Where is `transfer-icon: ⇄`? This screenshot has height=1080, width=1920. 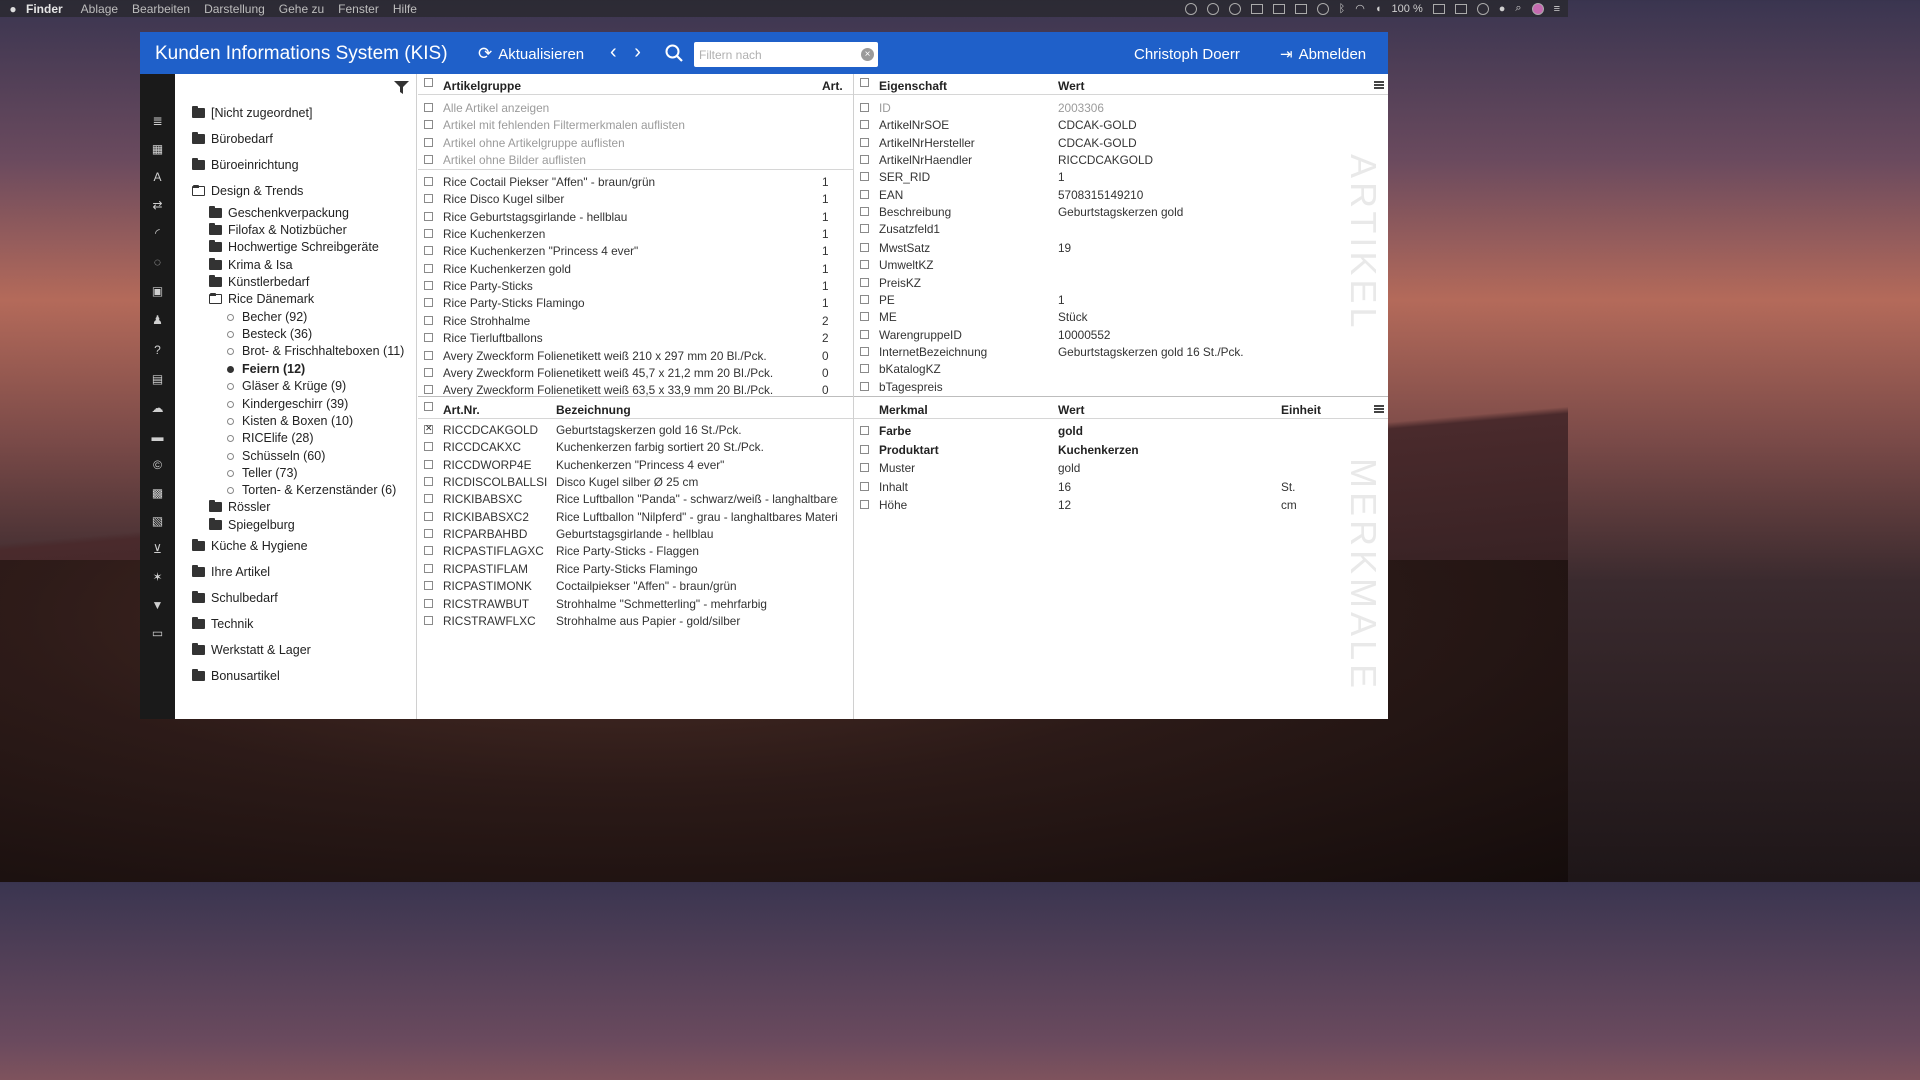
transfer-icon: ⇄ is located at coordinates (157, 205).